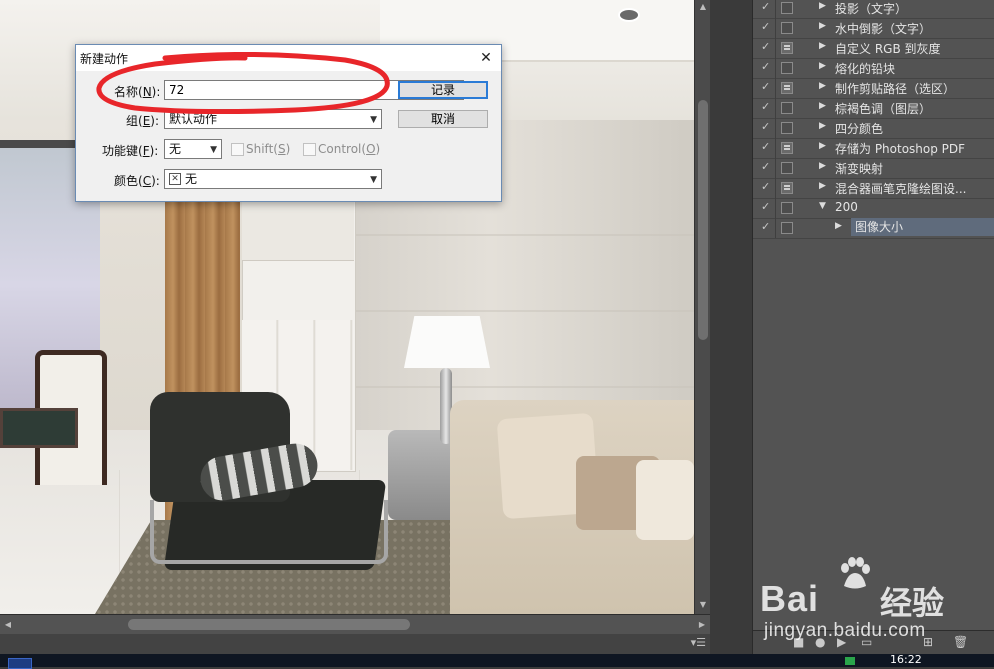 The image size is (994, 669). I want to click on tray-icon, so click(850, 661).